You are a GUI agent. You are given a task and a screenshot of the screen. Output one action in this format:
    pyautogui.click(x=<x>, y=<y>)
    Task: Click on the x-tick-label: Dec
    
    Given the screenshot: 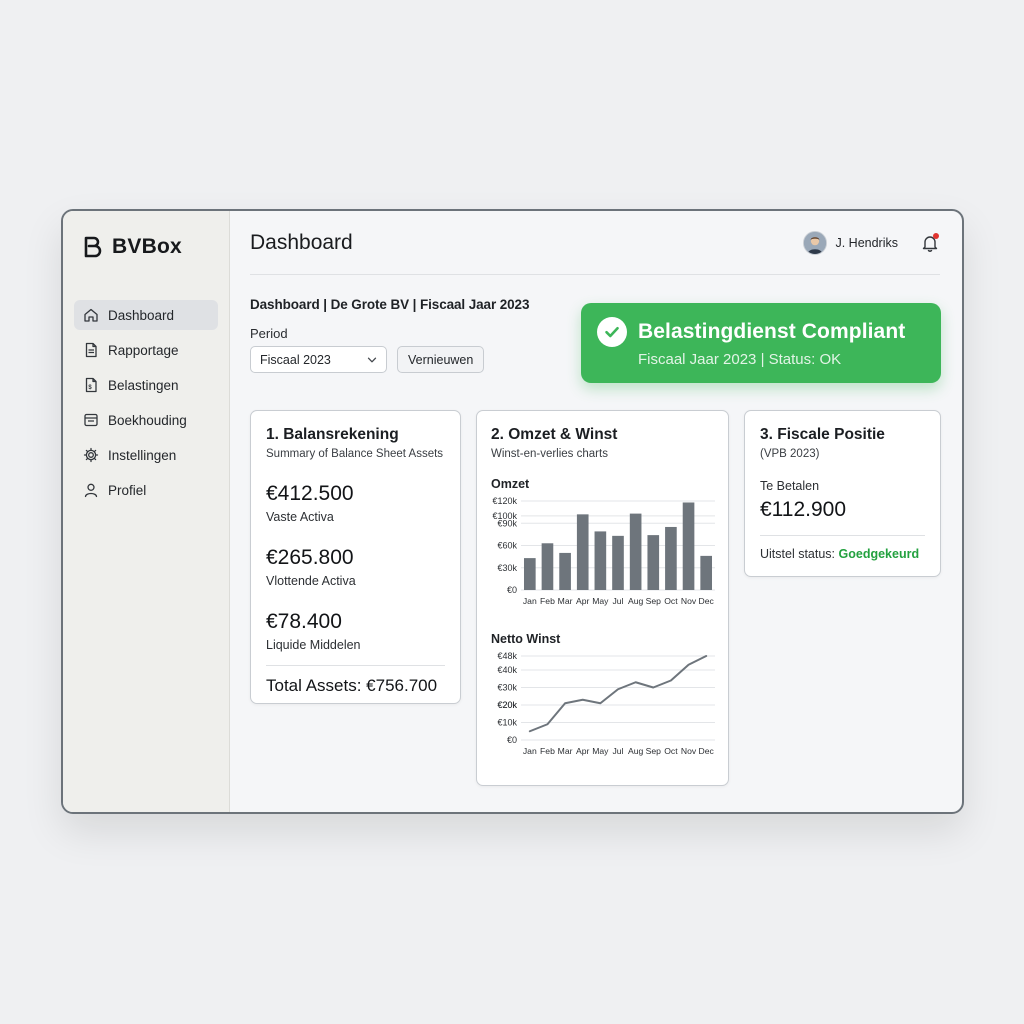 What is the action you would take?
    pyautogui.click(x=707, y=751)
    